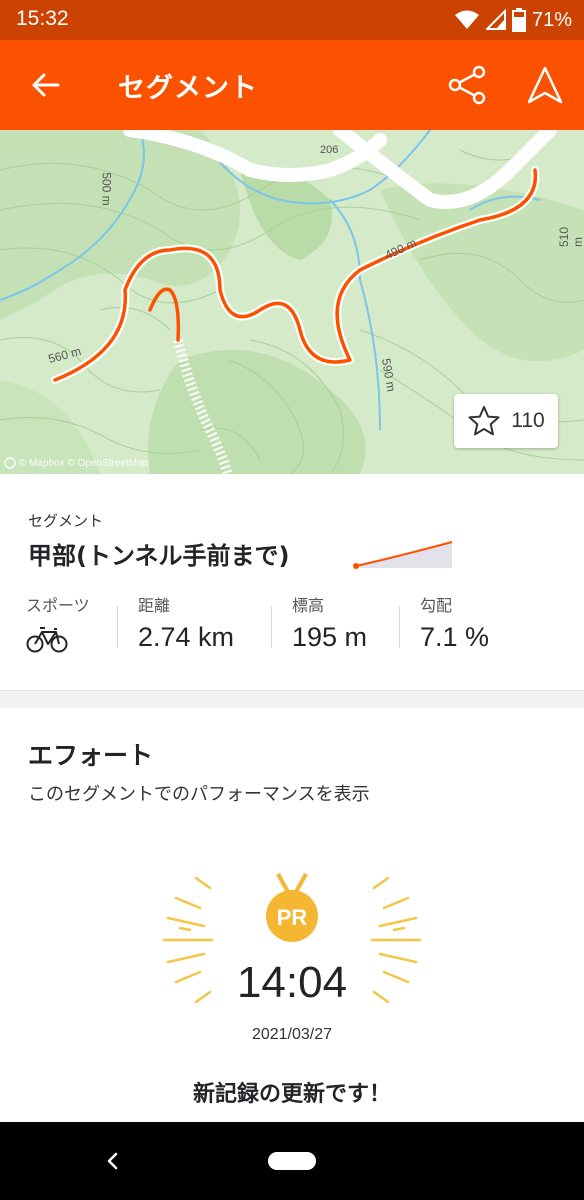  What do you see at coordinates (91, 755) in the screenshot?
I see `efforts-title: エフォート` at bounding box center [91, 755].